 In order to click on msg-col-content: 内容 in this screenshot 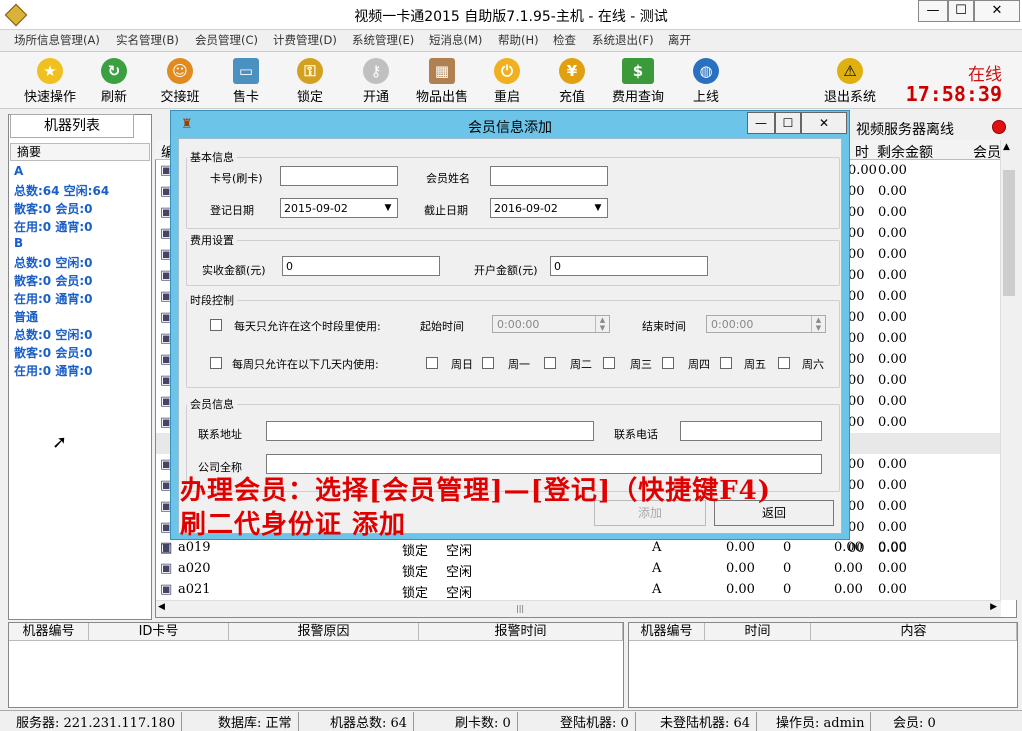, I will do `click(914, 632)`.